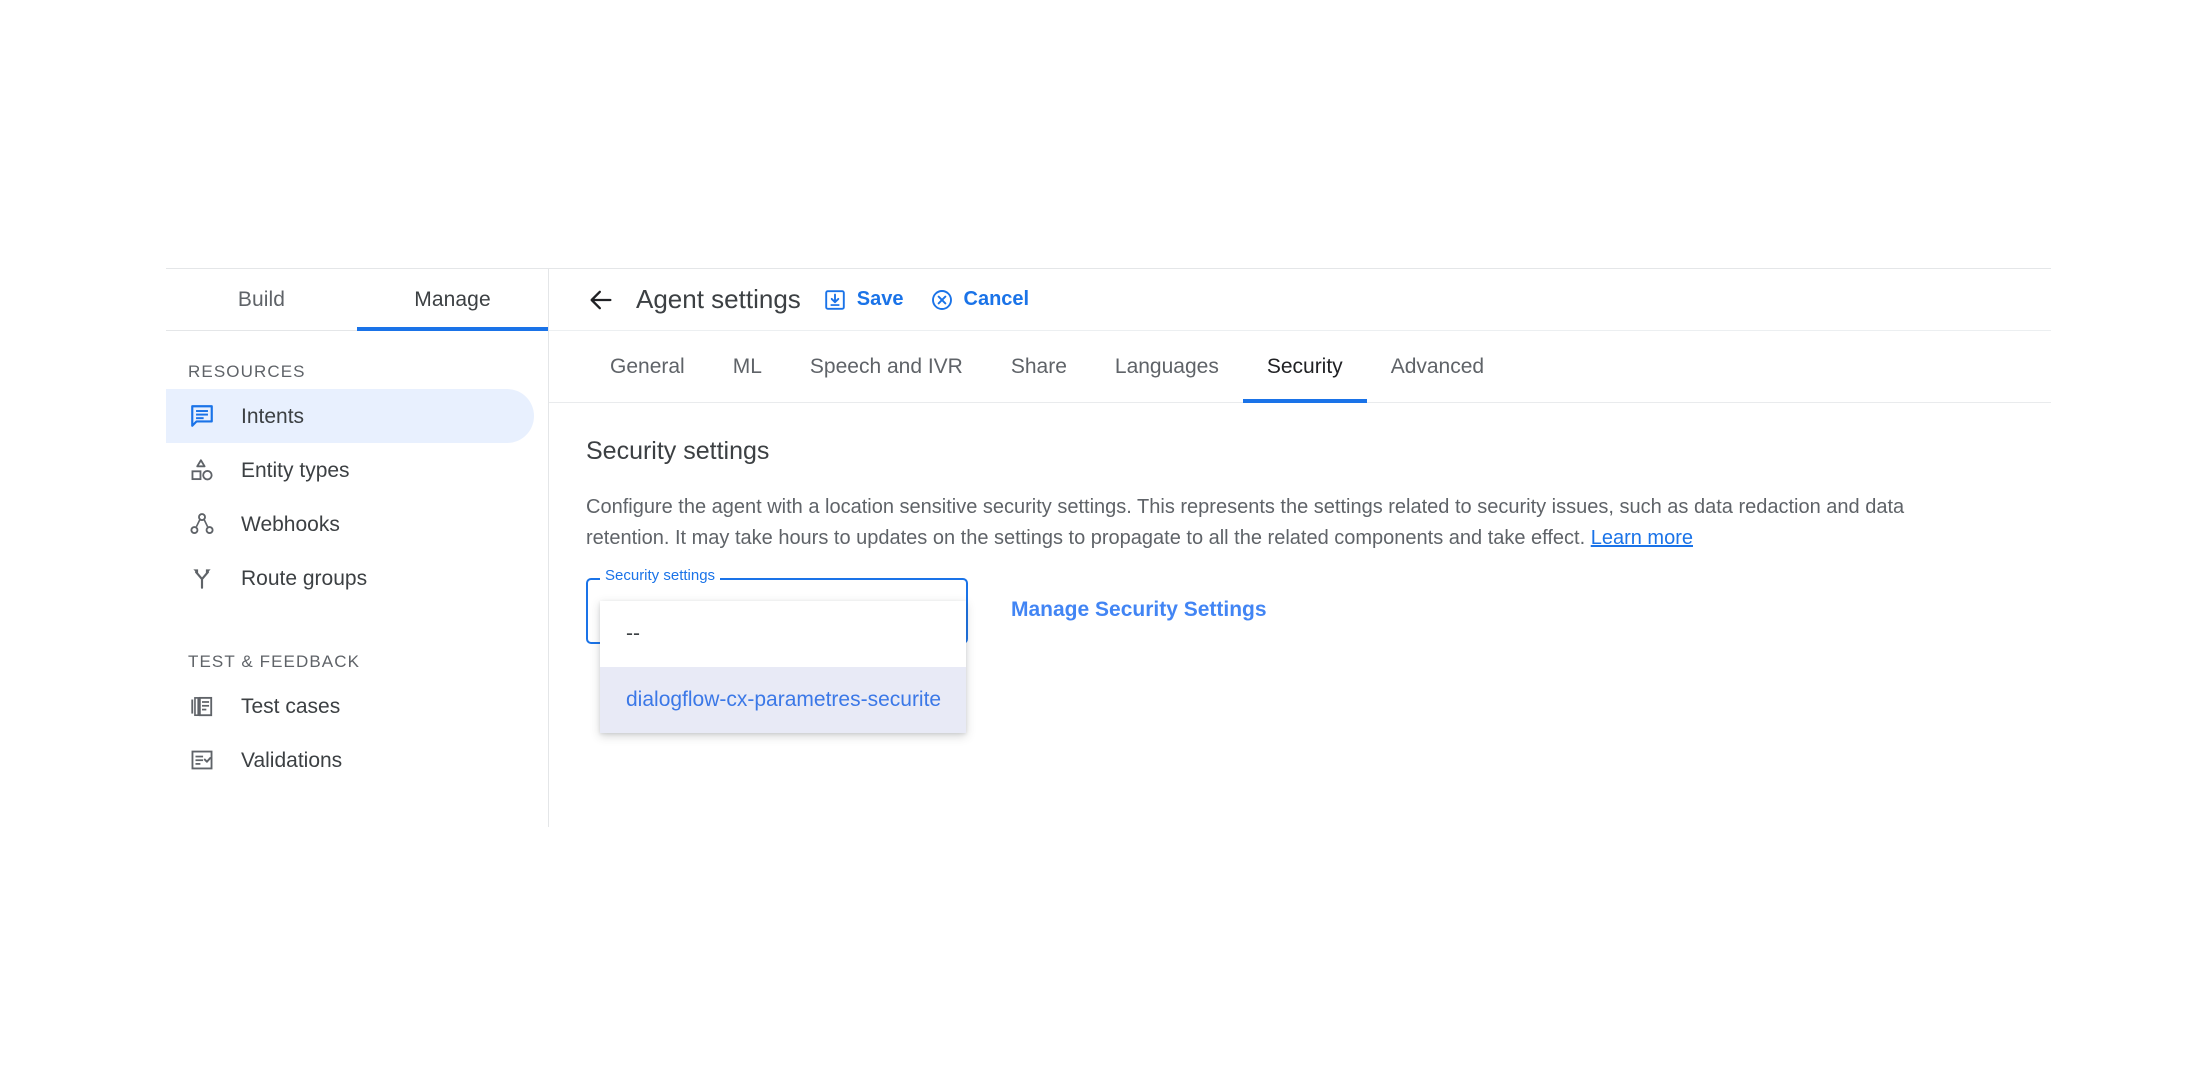 Image resolution: width=2200 pixels, height=1086 pixels. Describe the element at coordinates (350, 524) in the screenshot. I see `sidebar-item-webhooks: Webhooks` at that location.